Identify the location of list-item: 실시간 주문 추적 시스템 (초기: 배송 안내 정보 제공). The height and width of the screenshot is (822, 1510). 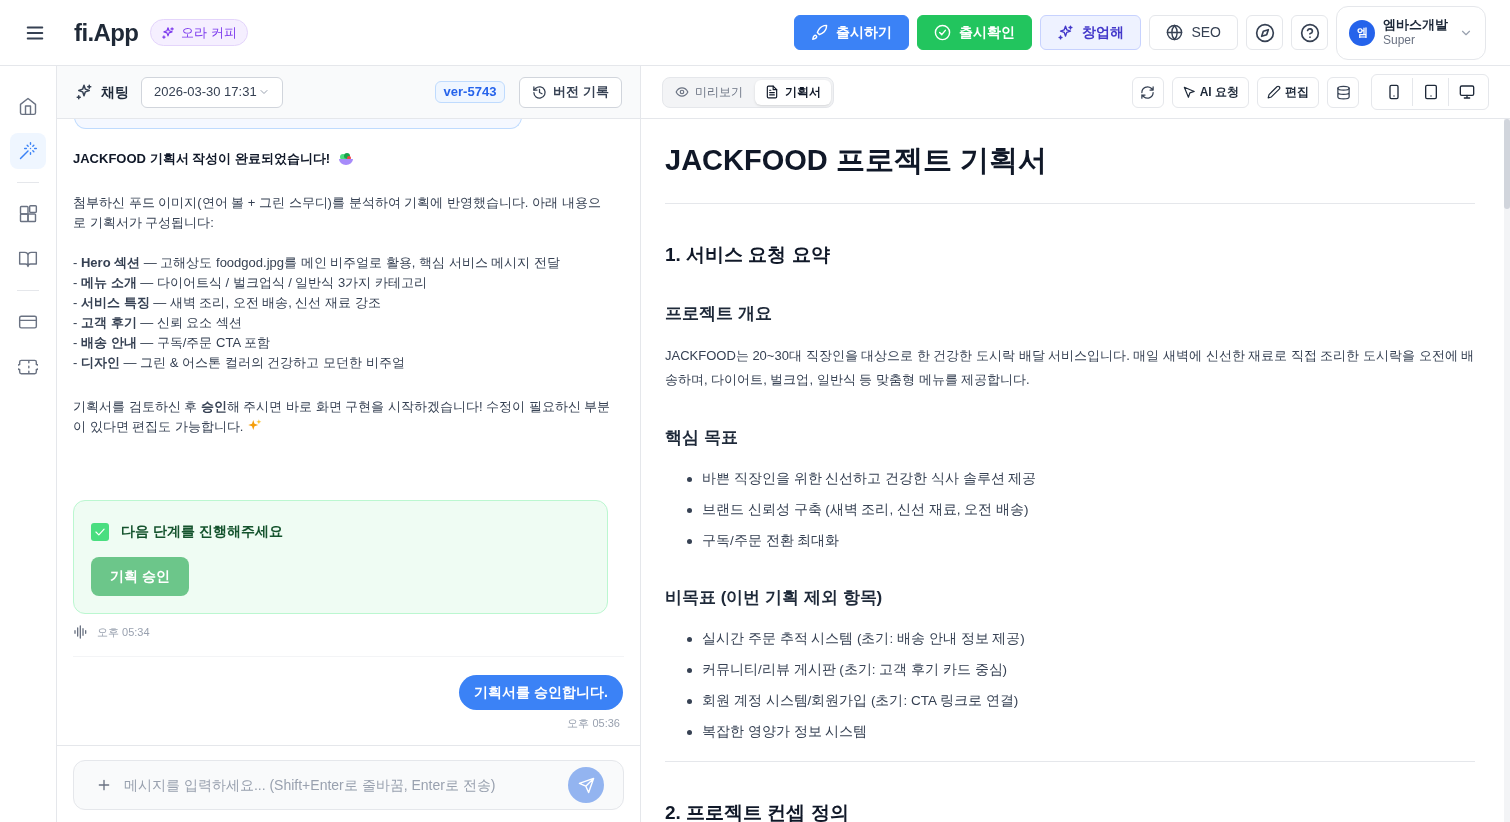
(863, 639).